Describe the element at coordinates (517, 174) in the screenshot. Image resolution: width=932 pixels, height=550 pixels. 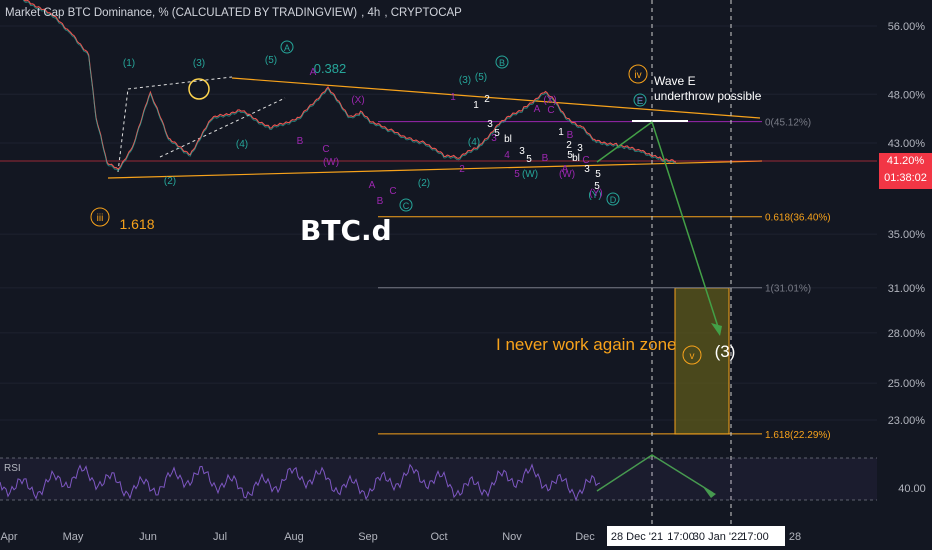
I see `wave-label-purple: 5` at that location.